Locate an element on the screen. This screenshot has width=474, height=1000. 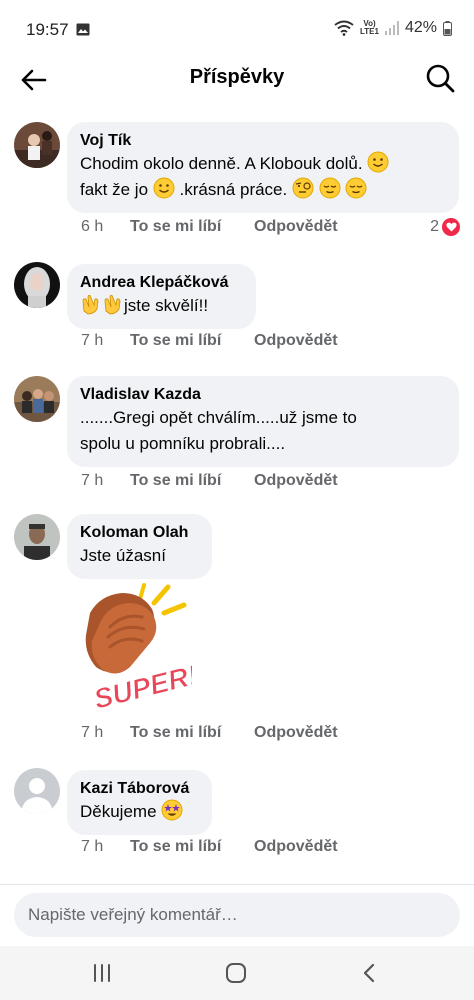
comment-author: Kazi Táborová is located at coordinates (139, 789).